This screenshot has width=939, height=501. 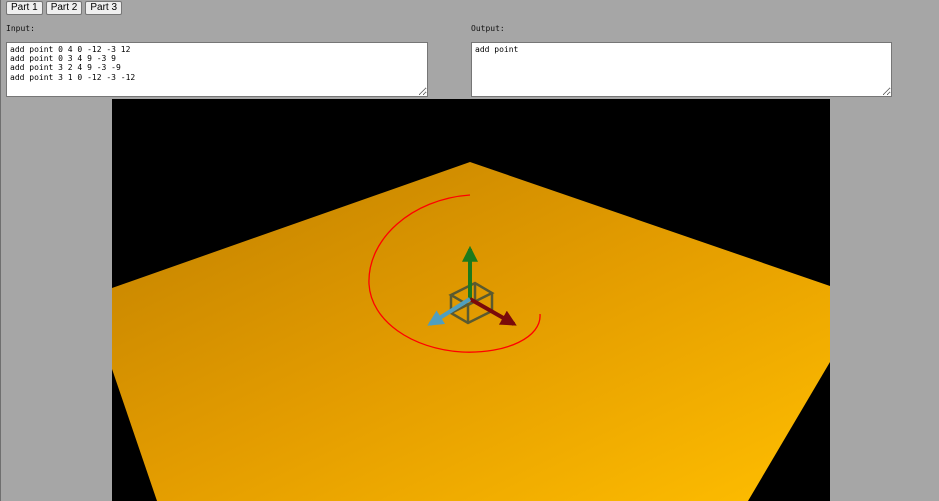 I want to click on output-textarea: add point, so click(x=681, y=69).